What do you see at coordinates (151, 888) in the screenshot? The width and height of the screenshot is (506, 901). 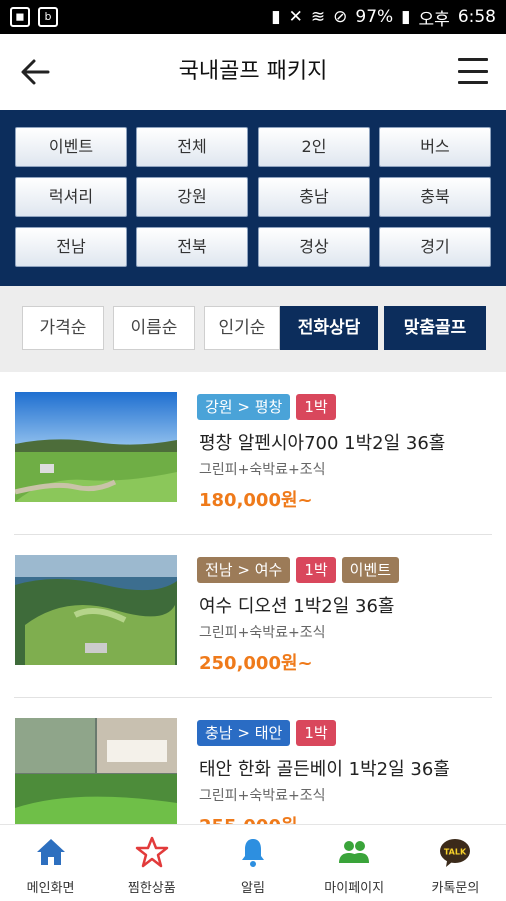 I see `tab-label: 찜한상품` at bounding box center [151, 888].